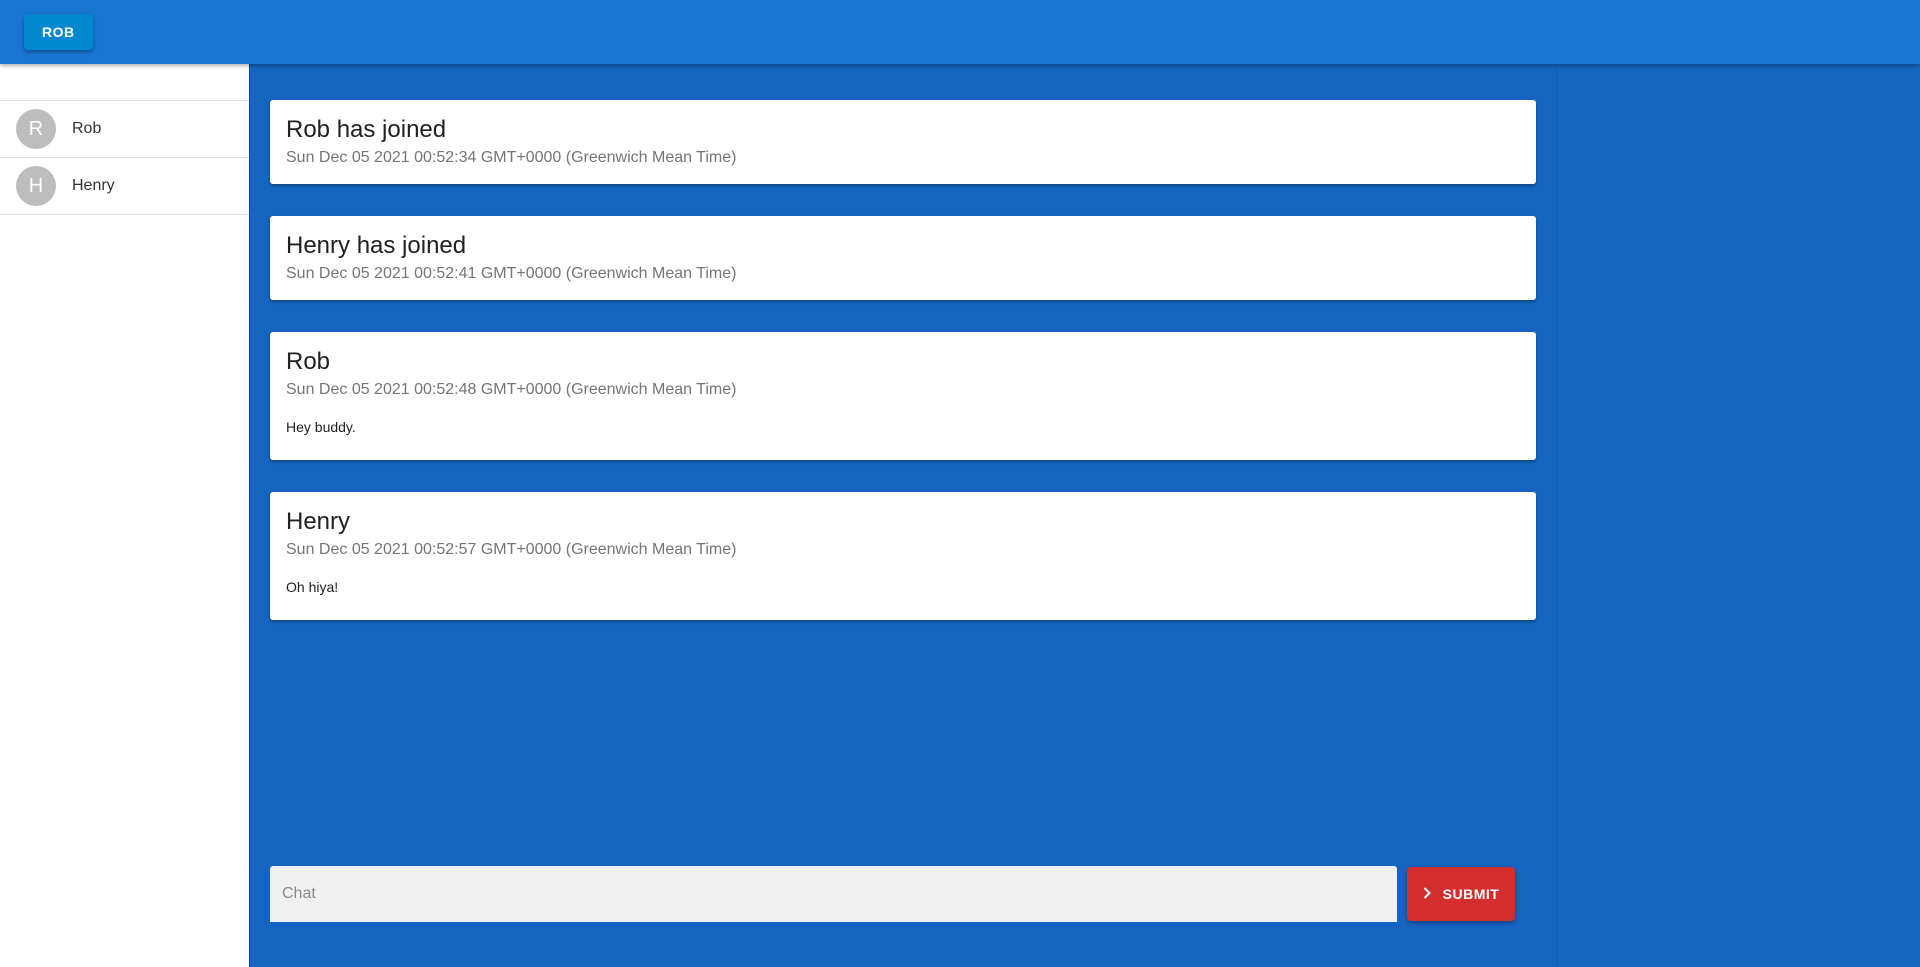 This screenshot has width=1920, height=967. What do you see at coordinates (318, 521) in the screenshot?
I see `message-title: Henry` at bounding box center [318, 521].